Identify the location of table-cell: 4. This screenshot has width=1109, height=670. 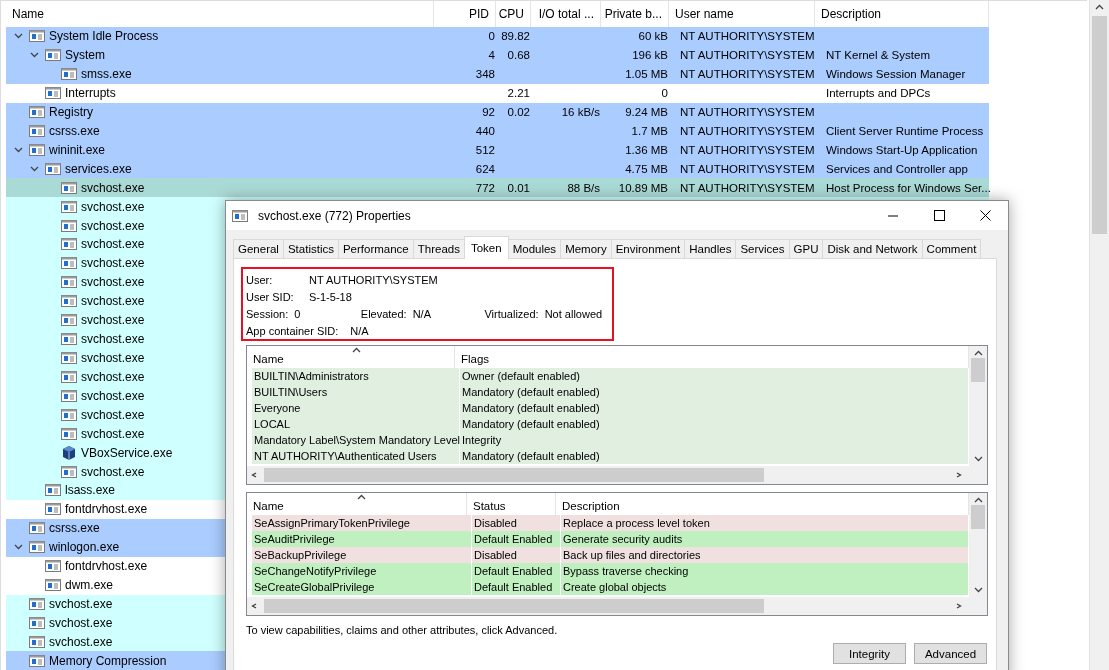
(491, 55).